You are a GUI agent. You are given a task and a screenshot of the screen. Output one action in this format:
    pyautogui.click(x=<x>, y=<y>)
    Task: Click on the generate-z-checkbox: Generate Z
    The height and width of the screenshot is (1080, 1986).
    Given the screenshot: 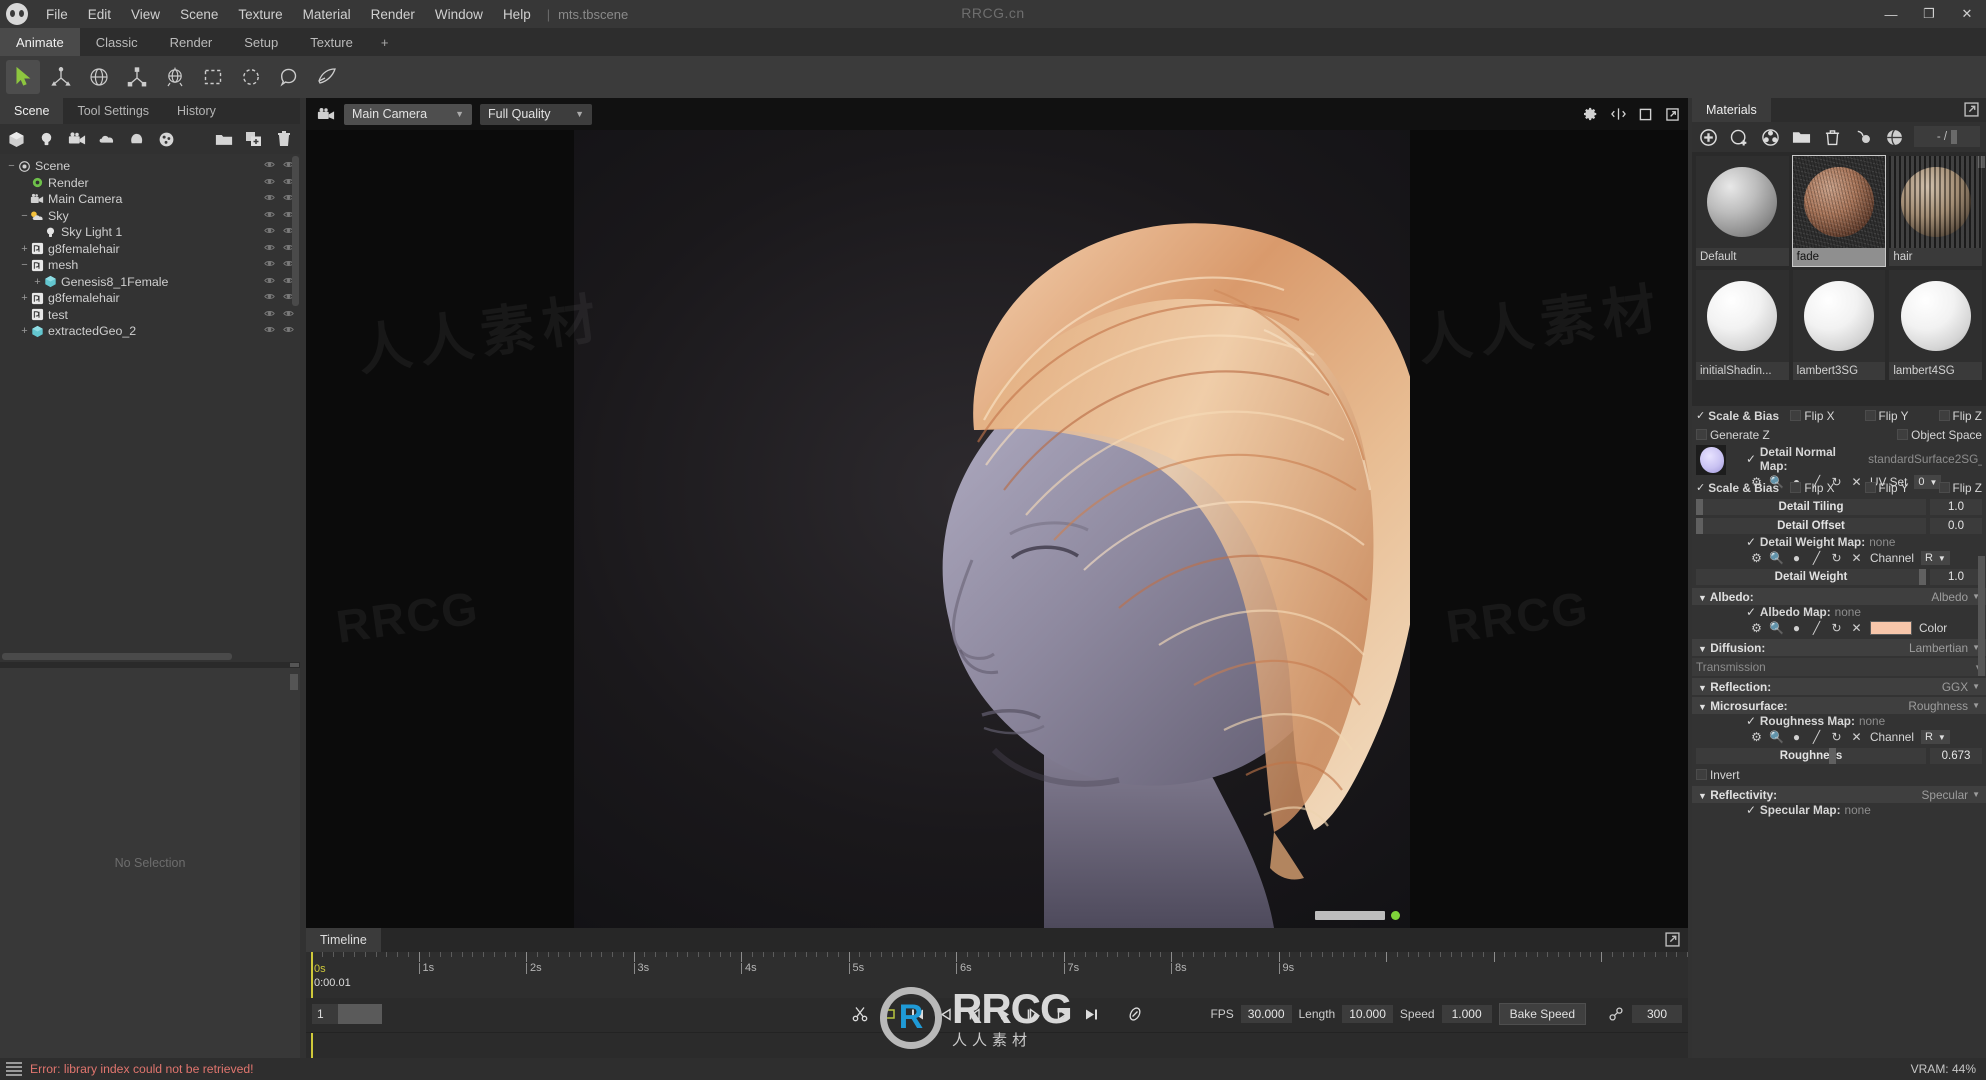 What is the action you would take?
    pyautogui.click(x=1733, y=435)
    